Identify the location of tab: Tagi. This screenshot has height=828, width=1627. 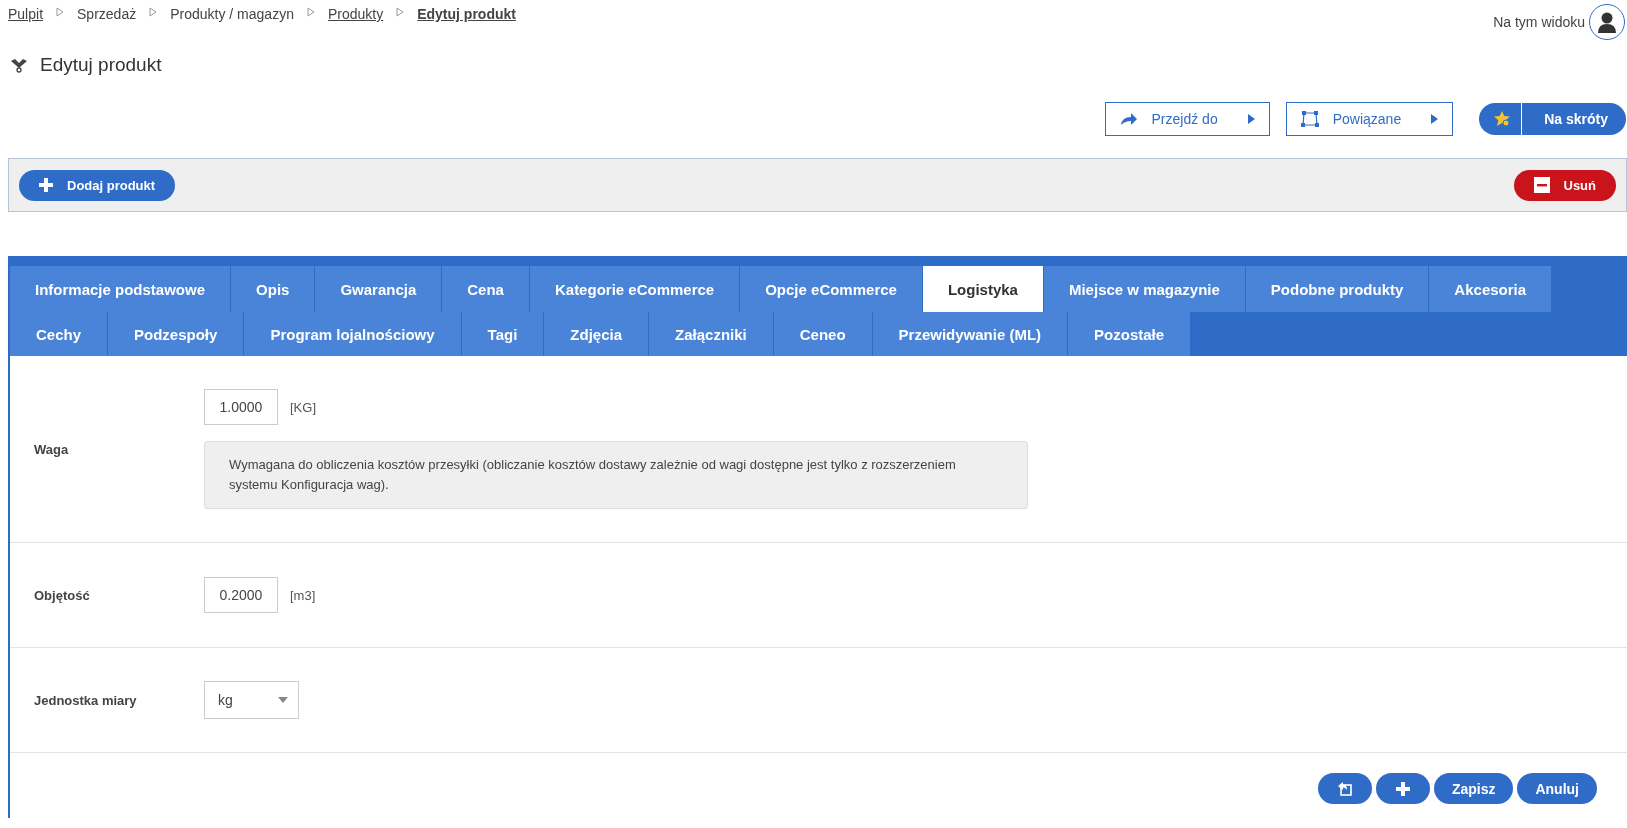
(503, 334).